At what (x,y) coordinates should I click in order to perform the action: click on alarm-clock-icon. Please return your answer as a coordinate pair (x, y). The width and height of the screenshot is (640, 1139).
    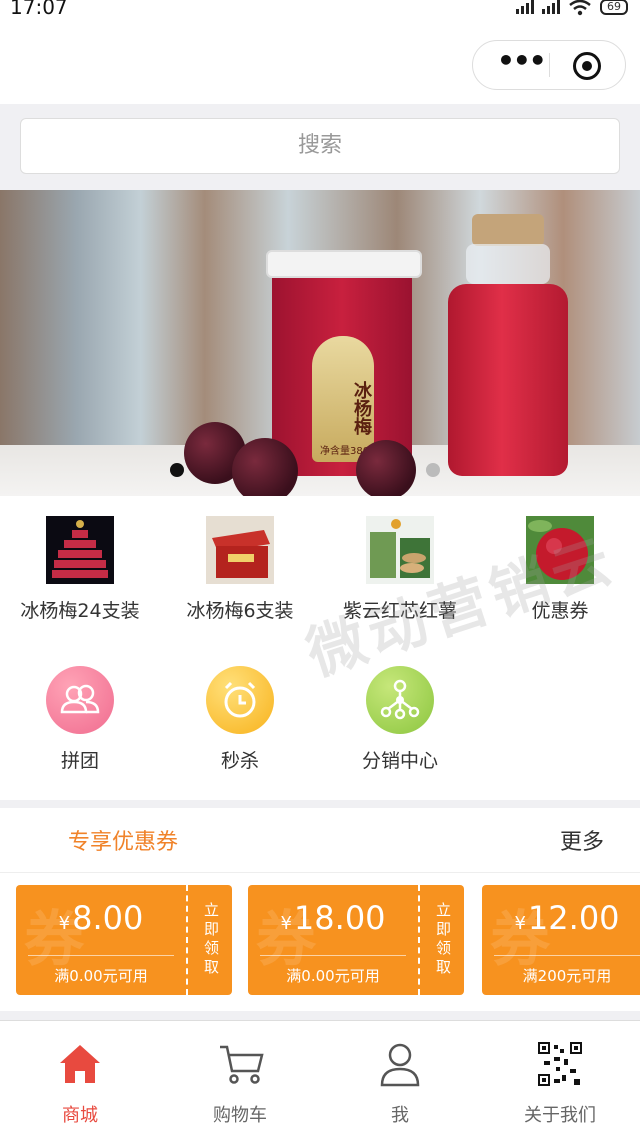
    Looking at the image, I should click on (240, 700).